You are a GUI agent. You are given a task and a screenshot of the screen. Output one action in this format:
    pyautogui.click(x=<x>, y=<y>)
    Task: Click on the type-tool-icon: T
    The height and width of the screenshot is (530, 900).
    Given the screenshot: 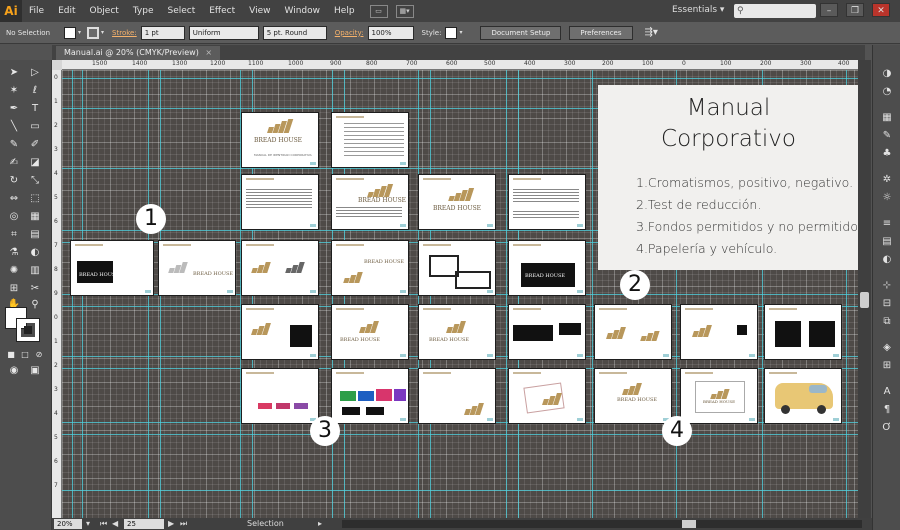 What is the action you would take?
    pyautogui.click(x=35, y=109)
    